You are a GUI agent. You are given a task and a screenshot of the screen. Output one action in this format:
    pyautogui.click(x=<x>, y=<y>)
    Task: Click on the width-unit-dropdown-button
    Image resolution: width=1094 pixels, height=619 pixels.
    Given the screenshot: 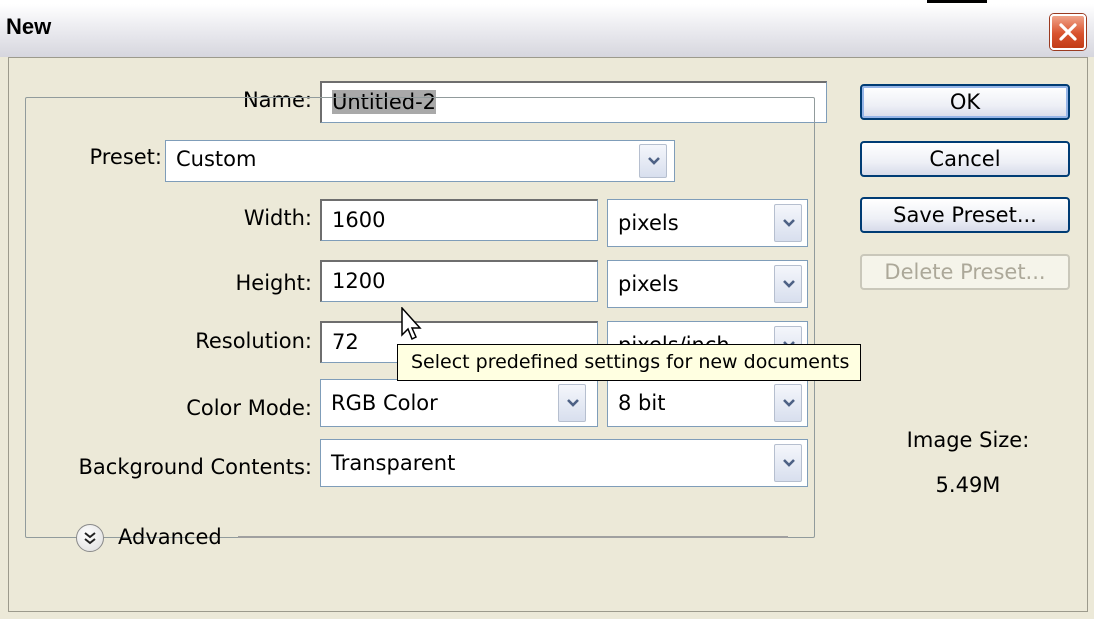 What is the action you would take?
    pyautogui.click(x=788, y=223)
    